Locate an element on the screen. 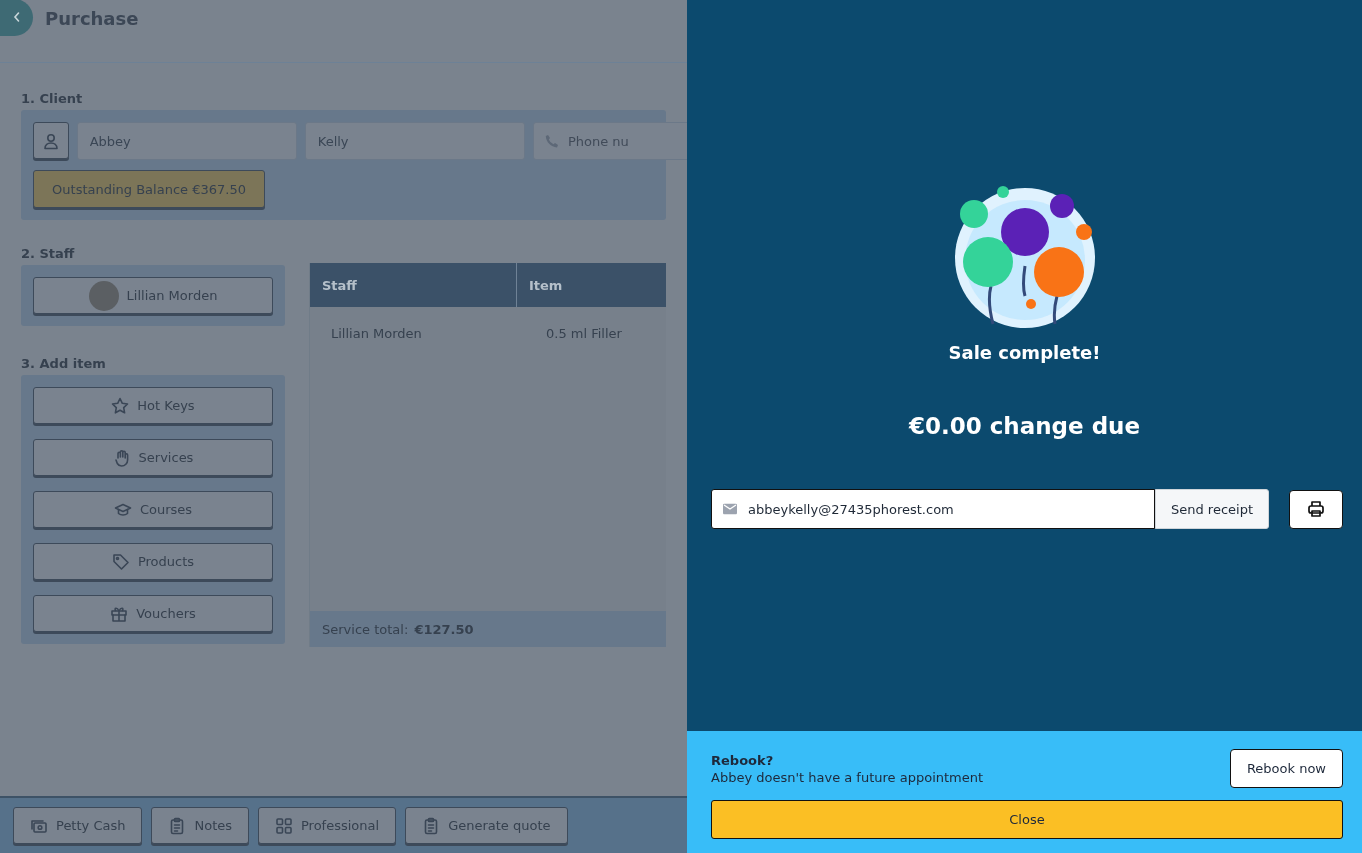 The height and width of the screenshot is (853, 1362). sale-complete-heading: Sale complete! is located at coordinates (1024, 352).